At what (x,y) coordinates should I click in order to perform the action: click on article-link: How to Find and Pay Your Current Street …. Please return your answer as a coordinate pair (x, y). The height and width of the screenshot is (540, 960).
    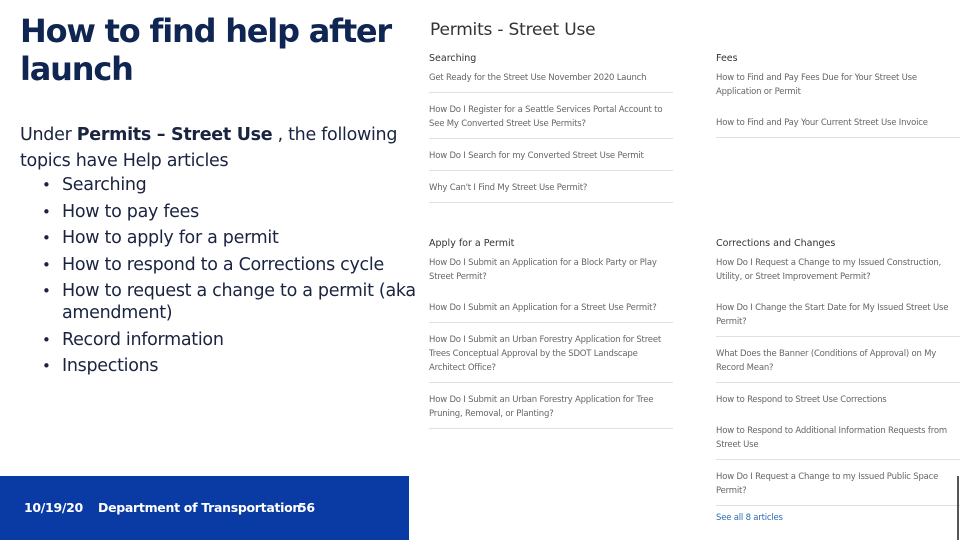
    Looking at the image, I should click on (838, 125).